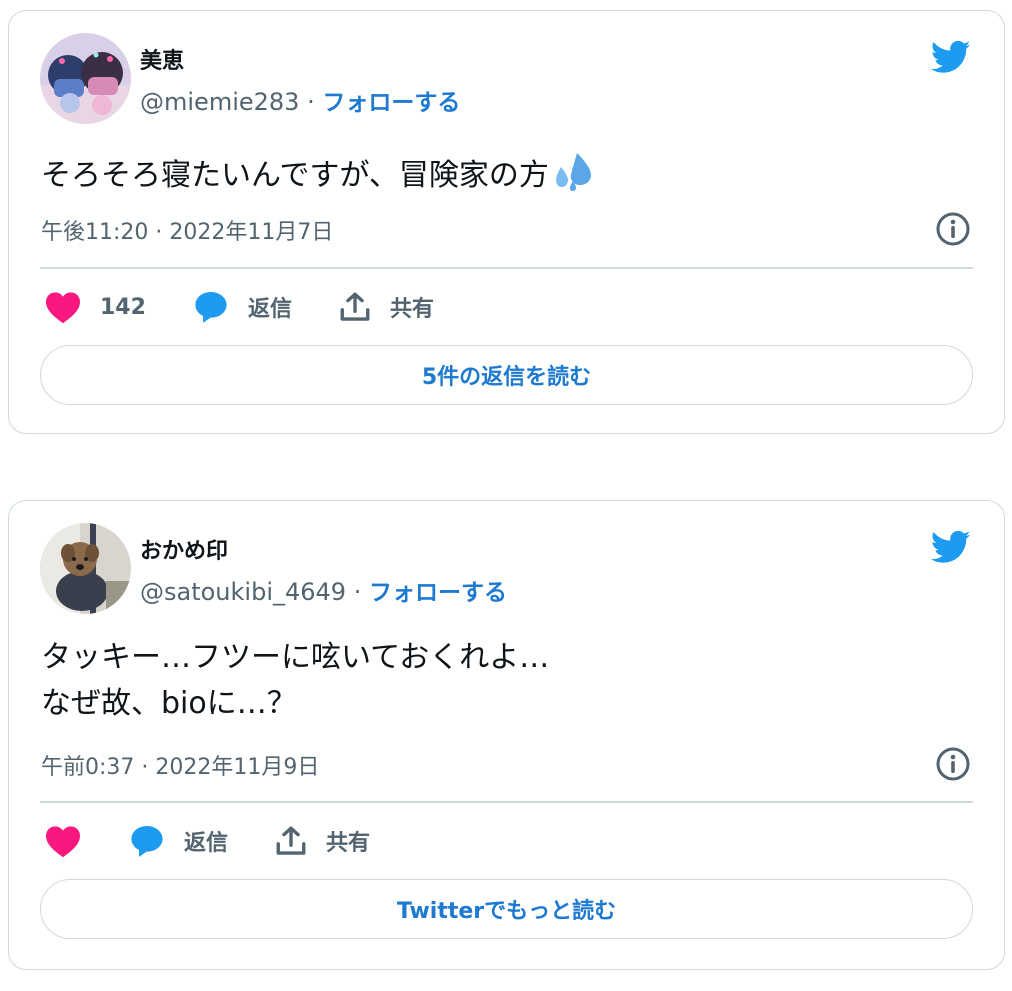 This screenshot has width=1012, height=991. I want to click on tweet-text: そろそろ寝たいんですが、冒険家の方, so click(318, 174).